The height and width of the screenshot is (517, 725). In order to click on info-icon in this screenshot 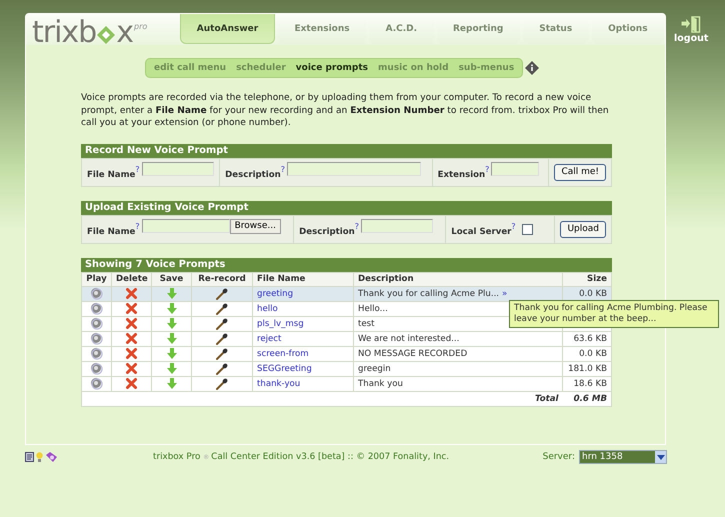, I will do `click(532, 68)`.